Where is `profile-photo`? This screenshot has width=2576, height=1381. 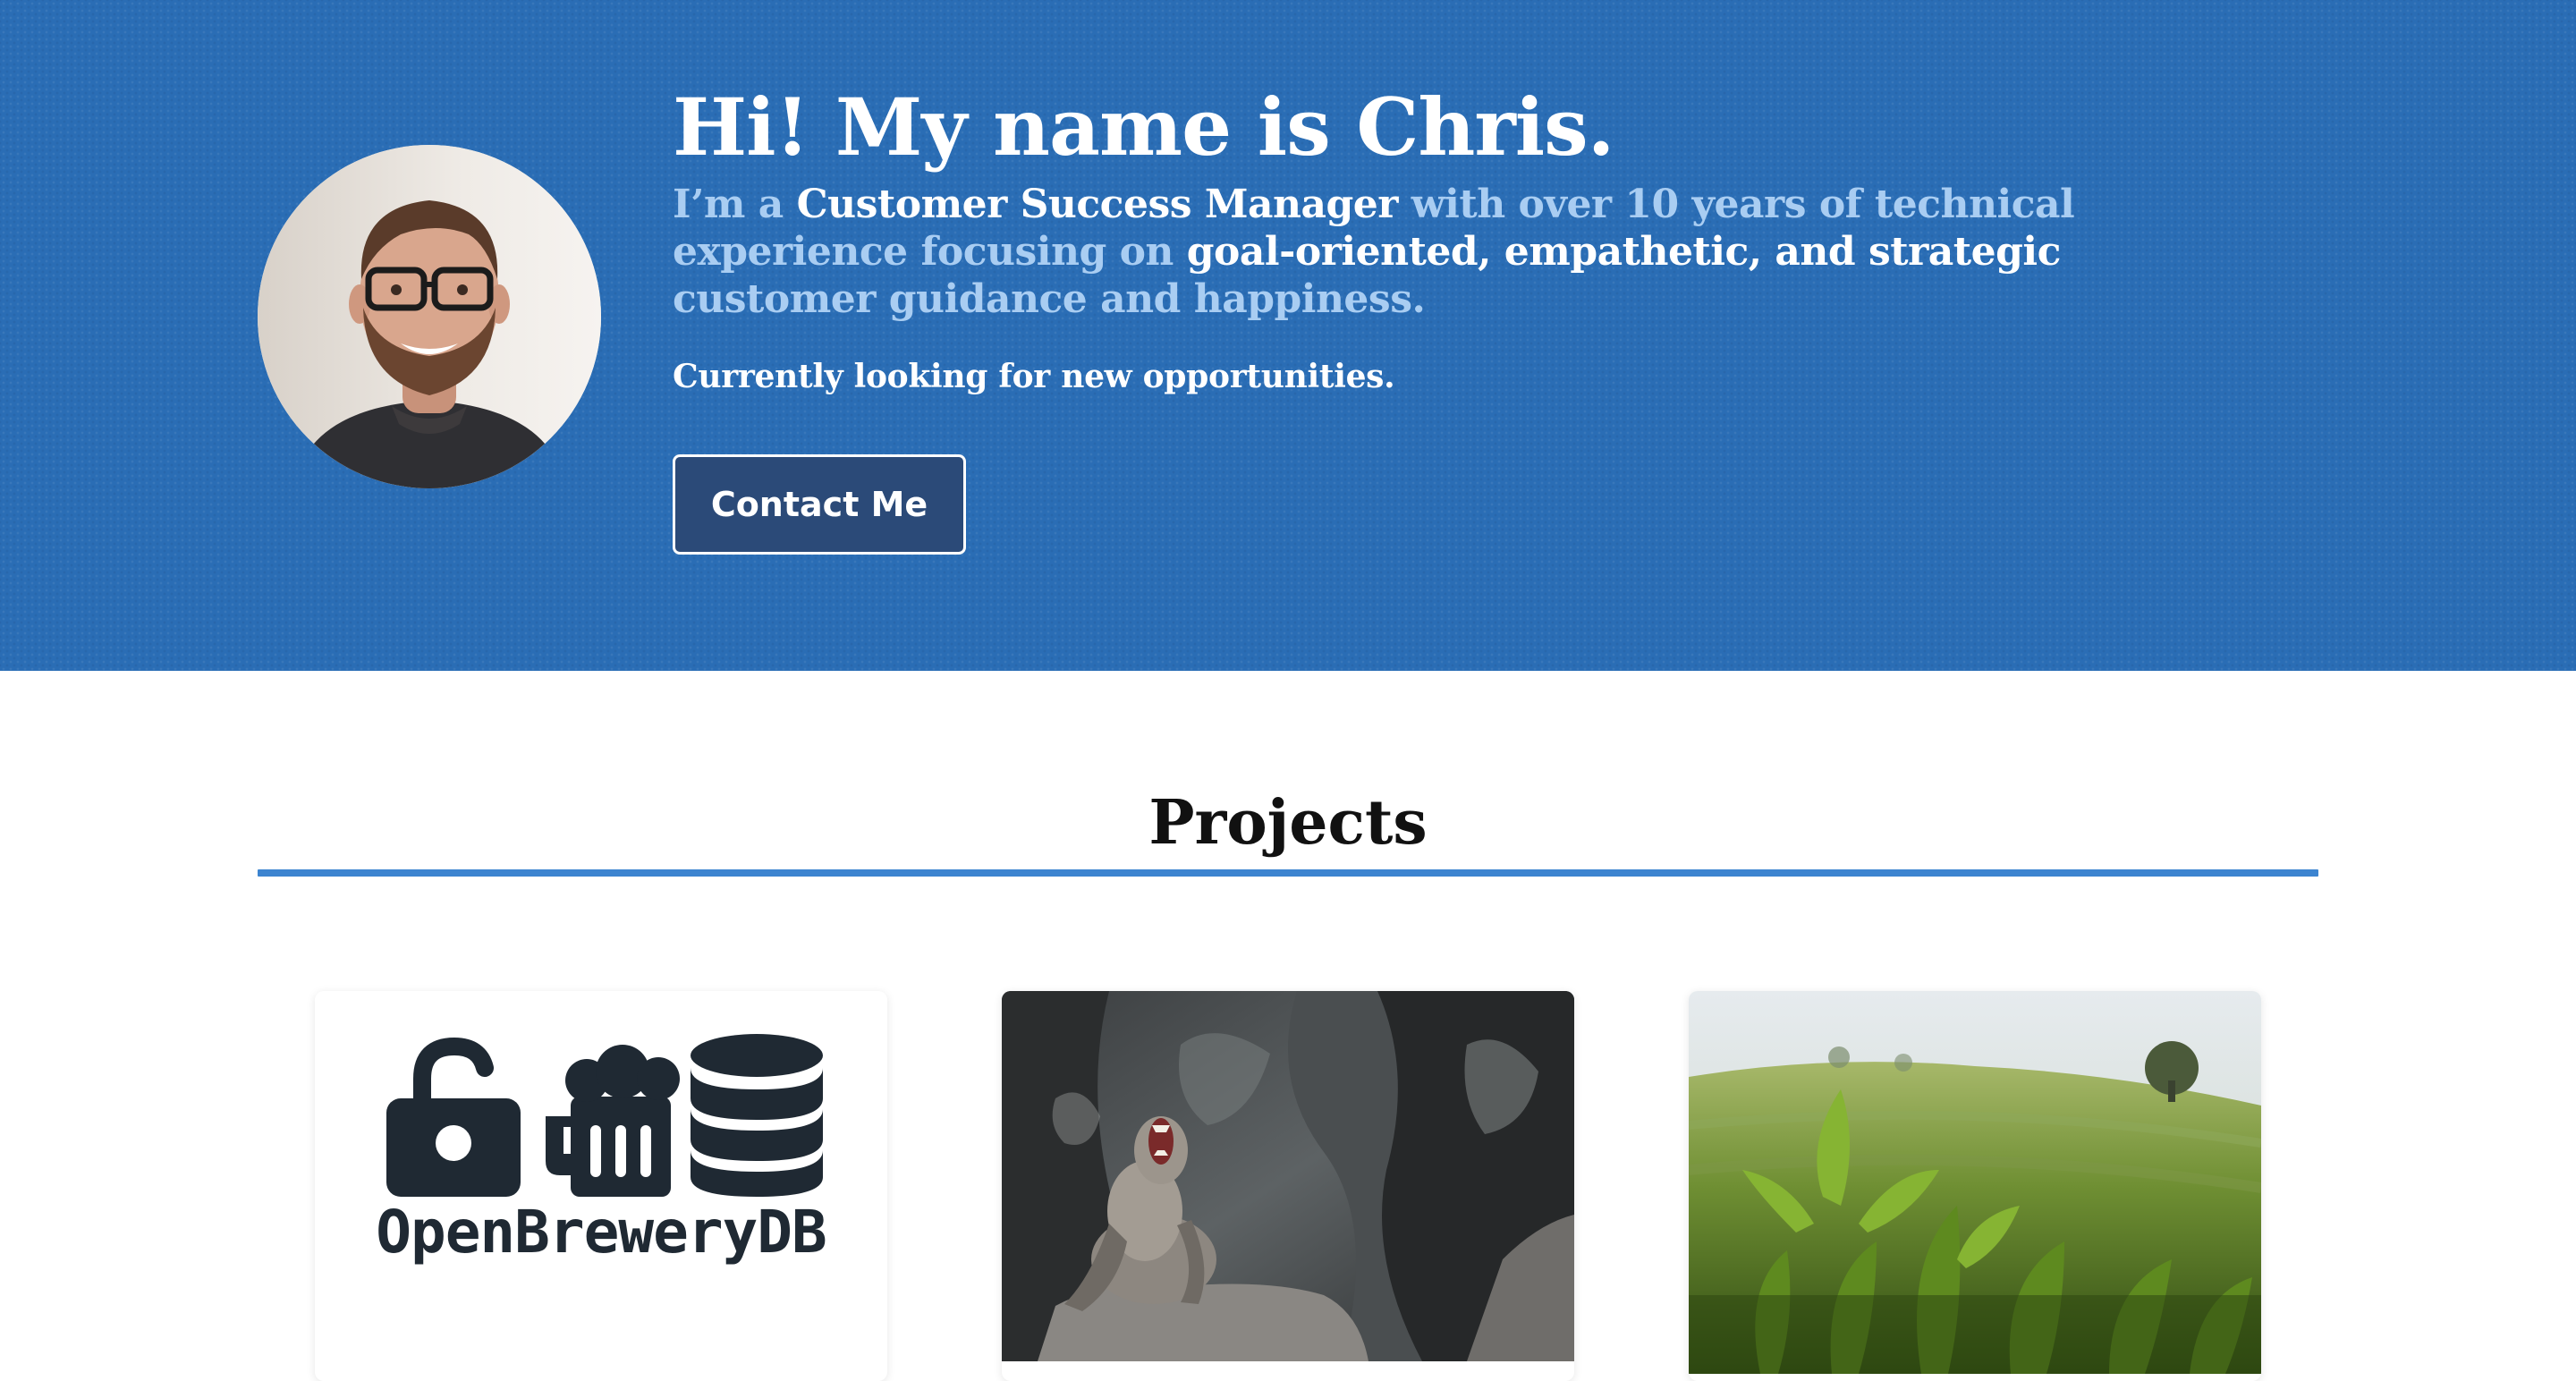 profile-photo is located at coordinates (429, 316).